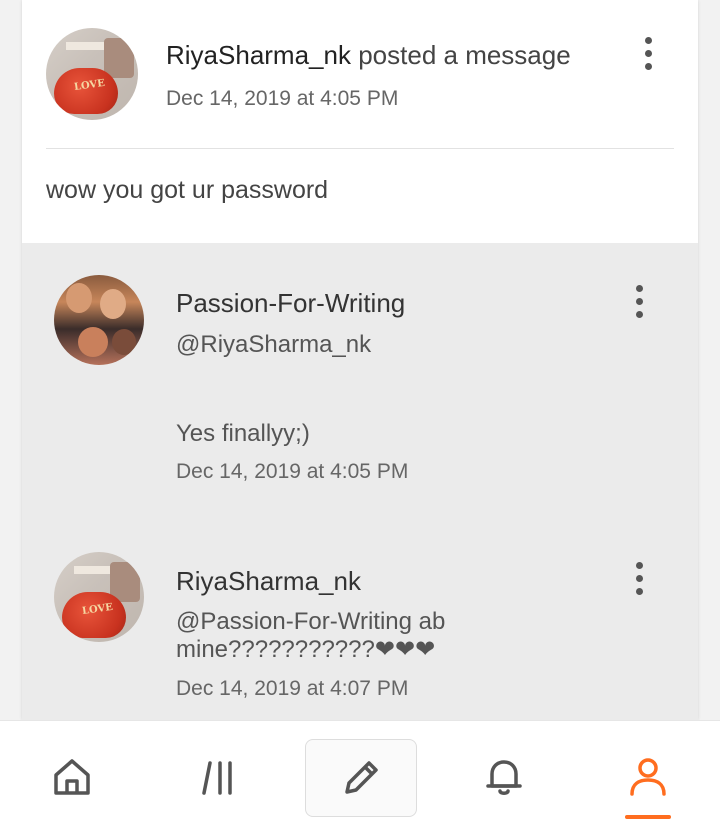  What do you see at coordinates (258, 55) in the screenshot?
I see `post-author: RiyaSharma_nk` at bounding box center [258, 55].